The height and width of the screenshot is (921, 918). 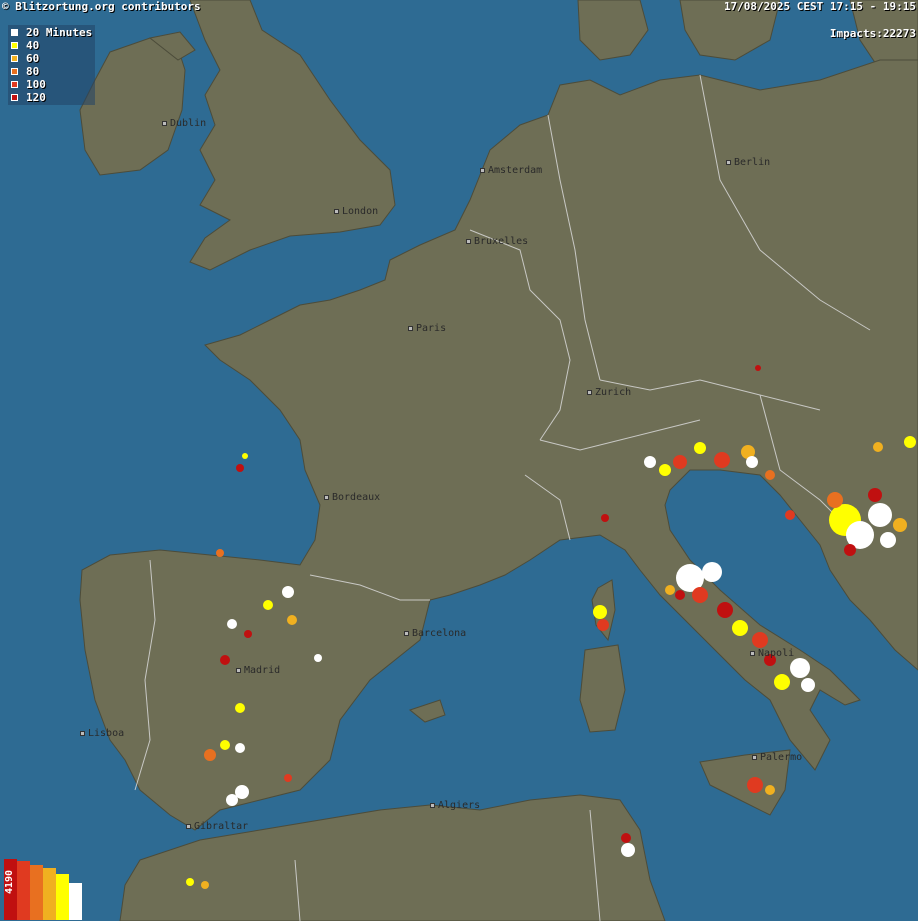 I want to click on city-label: Madrid, so click(x=258, y=670).